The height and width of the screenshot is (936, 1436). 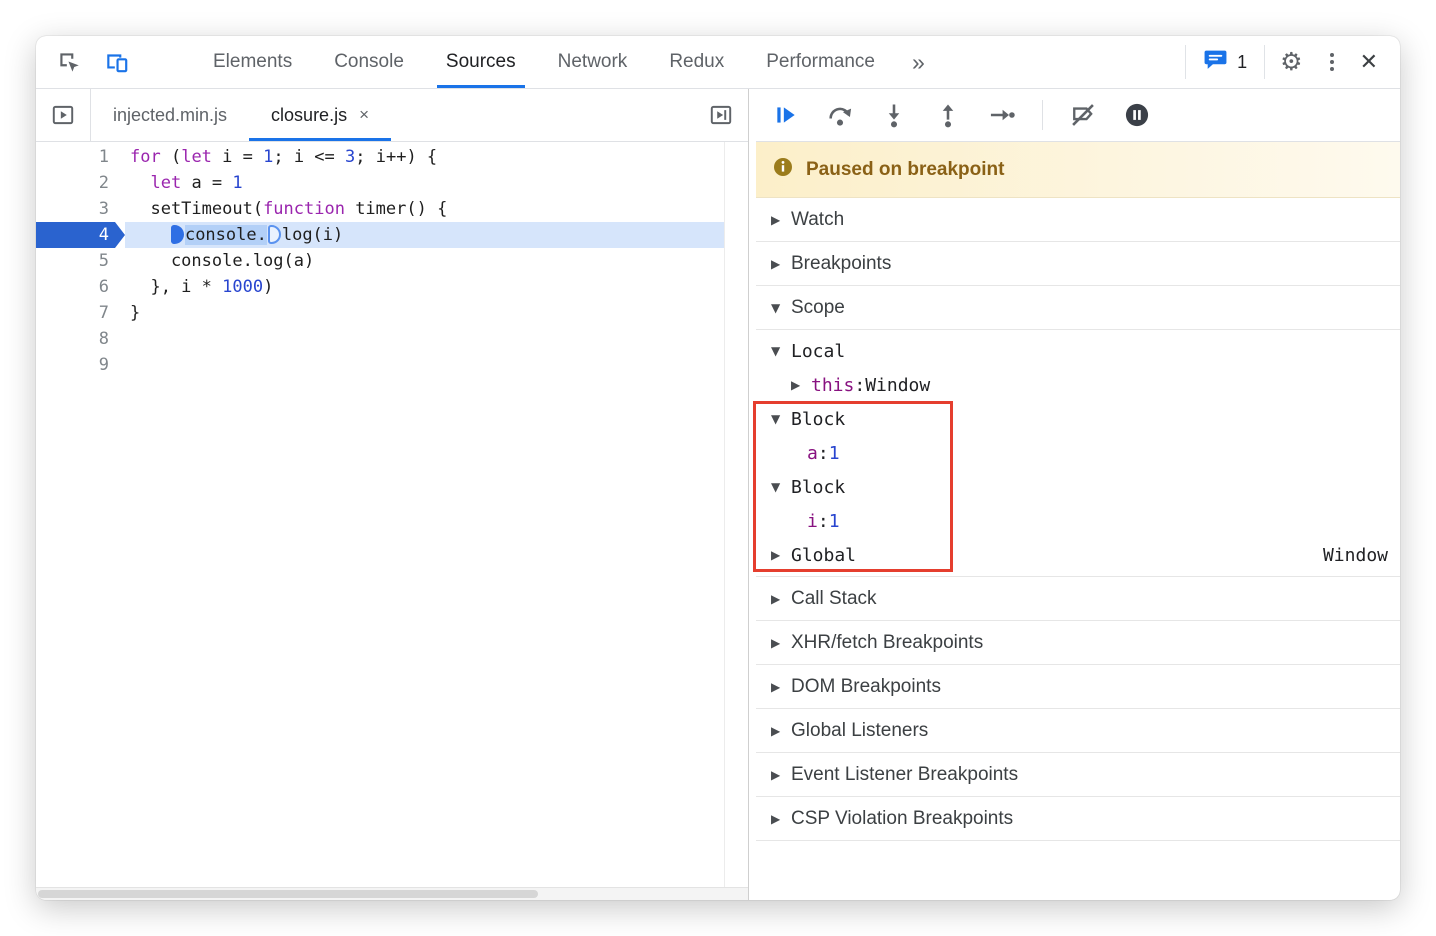 What do you see at coordinates (252, 62) in the screenshot?
I see `tab-elements: Elements` at bounding box center [252, 62].